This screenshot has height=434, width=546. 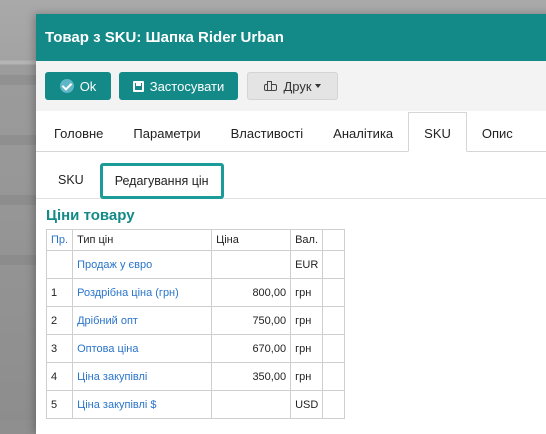 I want to click on column-header-currency: Вал., so click(x=307, y=240).